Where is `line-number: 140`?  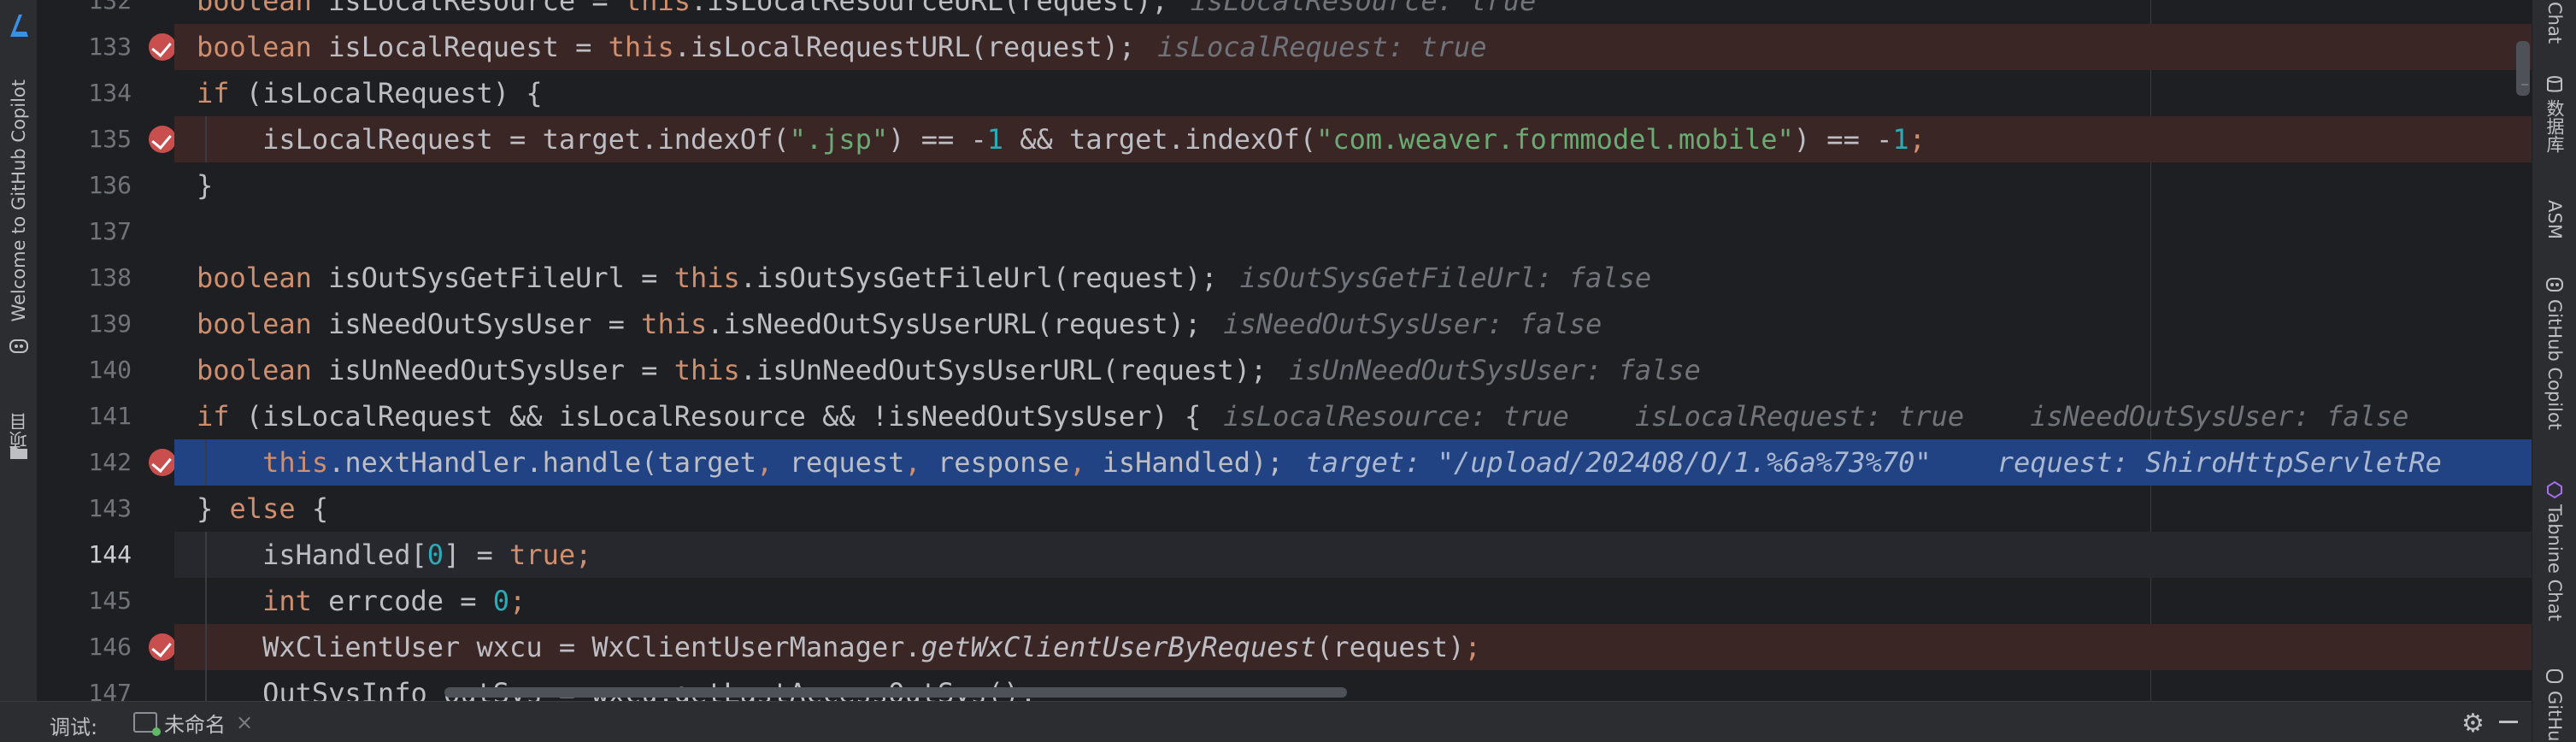
line-number: 140 is located at coordinates (110, 370).